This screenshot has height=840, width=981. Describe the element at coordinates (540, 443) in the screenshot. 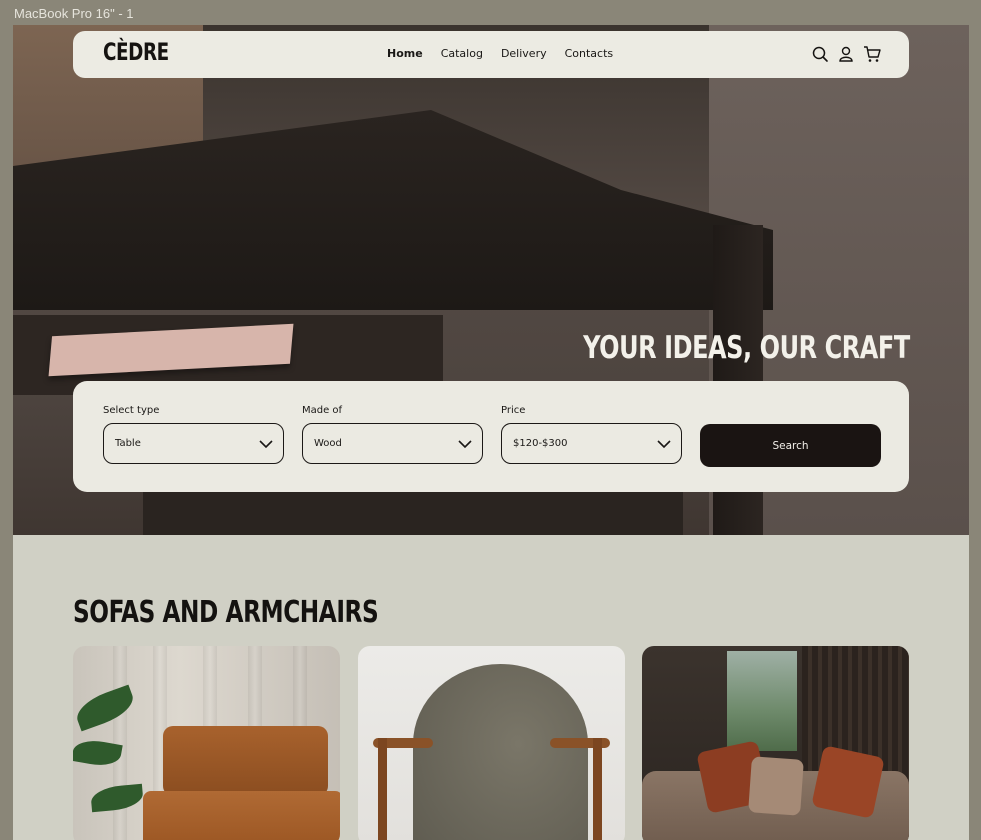

I see `price-select-value: $120-$300` at that location.